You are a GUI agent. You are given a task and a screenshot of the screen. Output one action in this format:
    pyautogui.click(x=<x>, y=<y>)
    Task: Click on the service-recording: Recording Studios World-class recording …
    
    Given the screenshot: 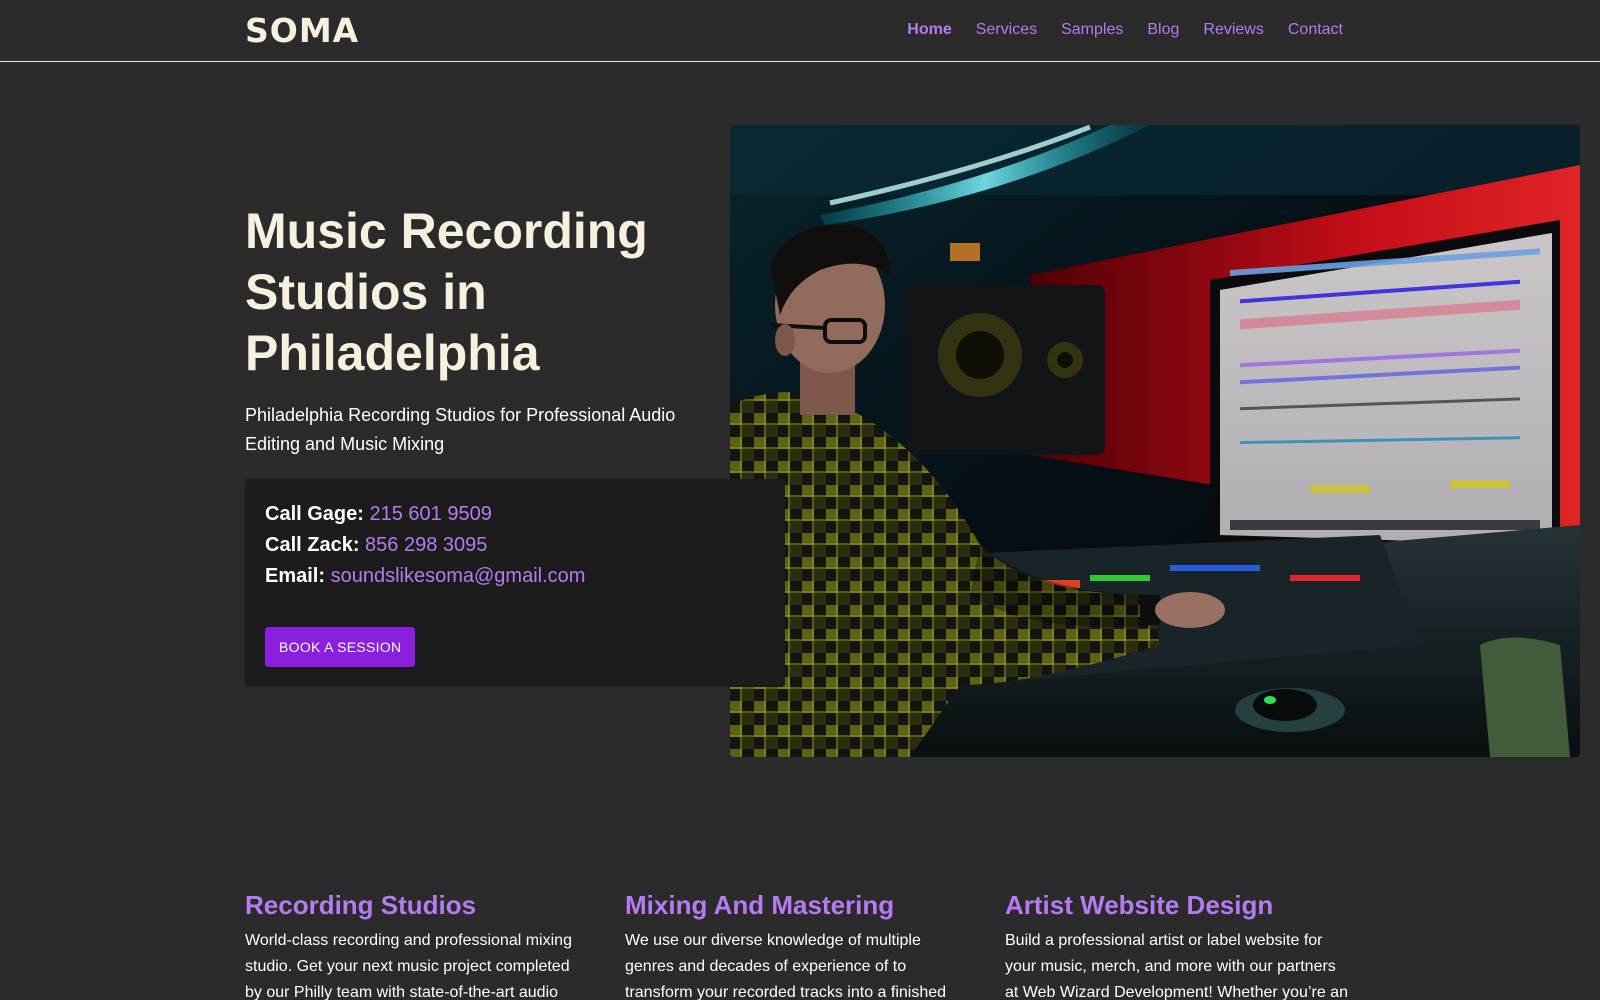 What is the action you would take?
    pyautogui.click(x=419, y=944)
    